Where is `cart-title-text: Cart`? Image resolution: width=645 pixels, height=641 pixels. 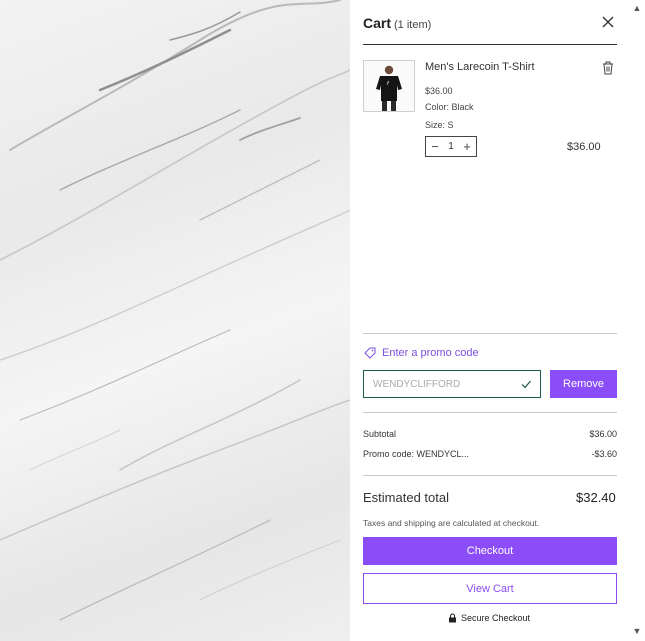 cart-title-text: Cart is located at coordinates (377, 23).